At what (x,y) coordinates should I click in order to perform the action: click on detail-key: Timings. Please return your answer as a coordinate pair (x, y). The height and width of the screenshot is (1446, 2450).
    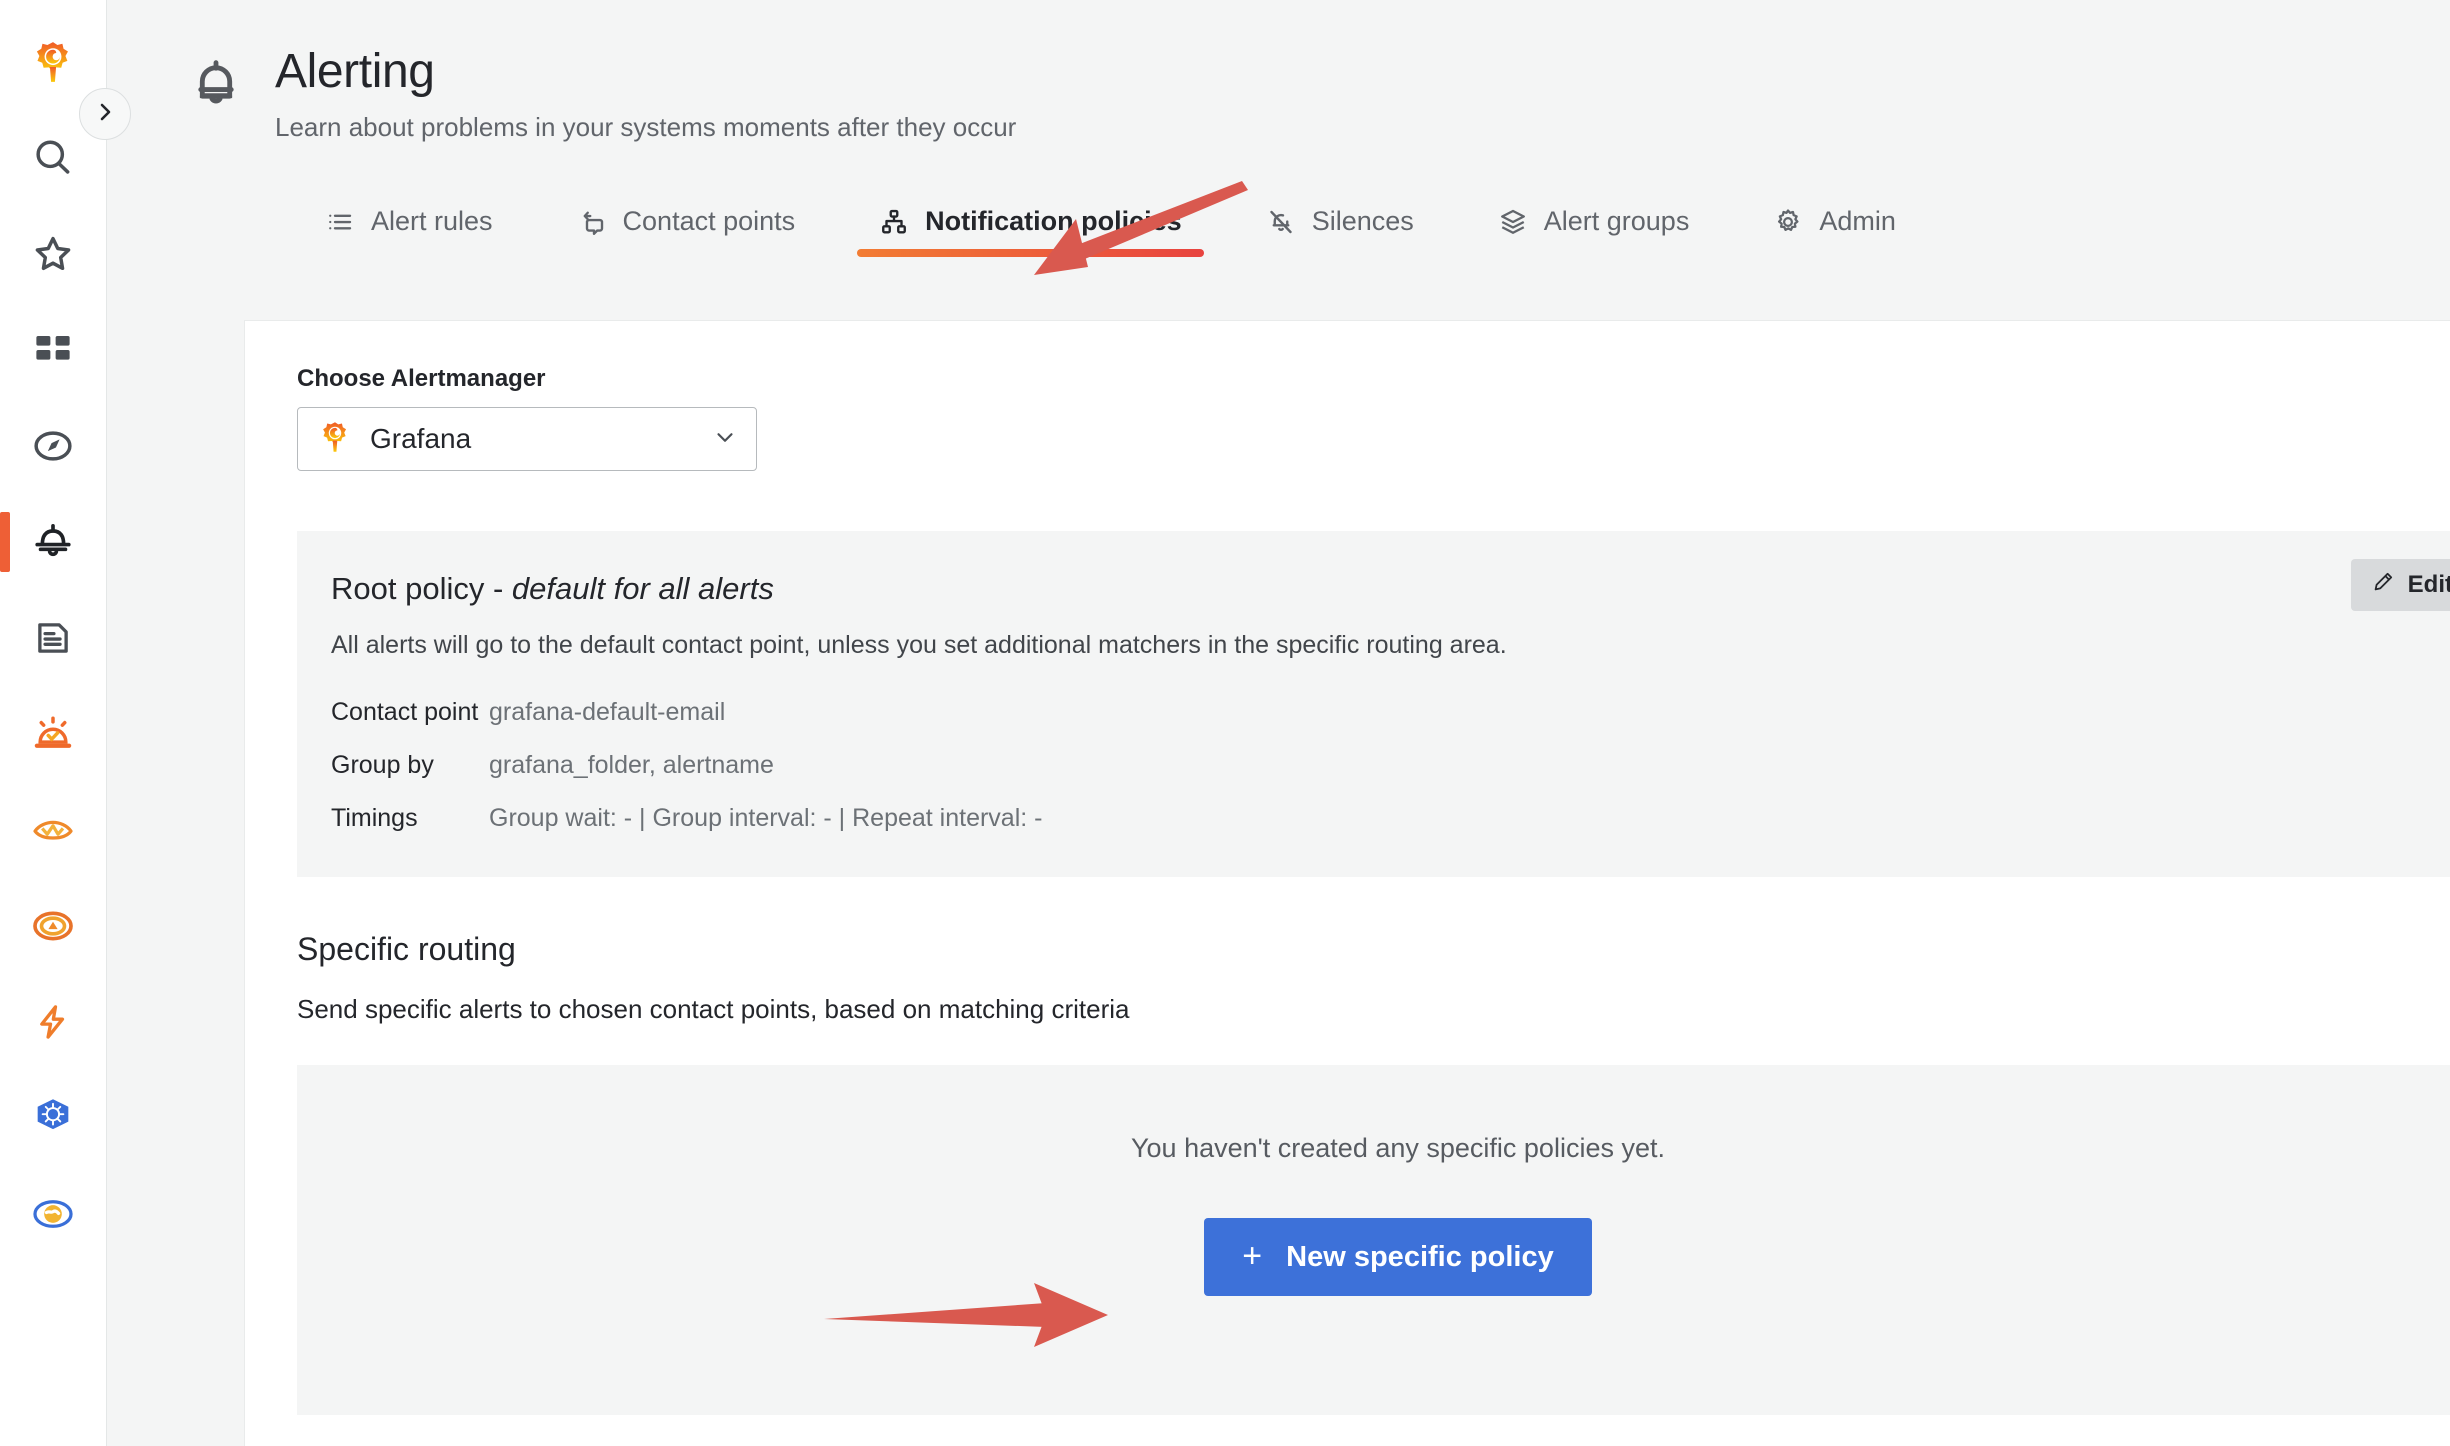
    Looking at the image, I should click on (374, 818).